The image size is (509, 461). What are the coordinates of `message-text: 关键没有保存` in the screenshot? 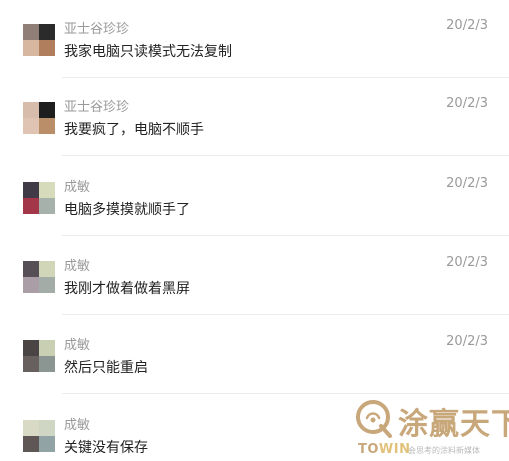 It's located at (106, 448).